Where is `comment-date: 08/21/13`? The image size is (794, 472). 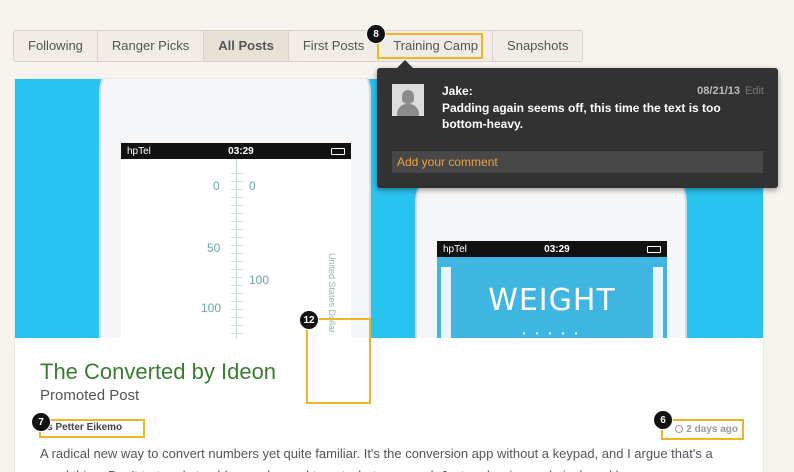
comment-date: 08/21/13 is located at coordinates (718, 91).